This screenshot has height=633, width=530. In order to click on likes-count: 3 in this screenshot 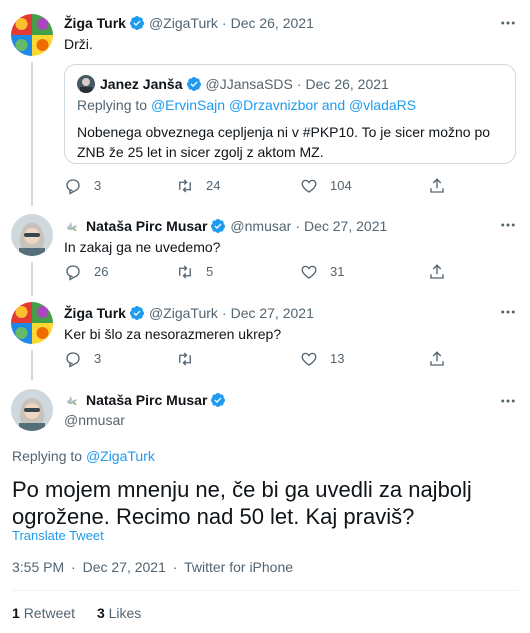, I will do `click(100, 613)`.